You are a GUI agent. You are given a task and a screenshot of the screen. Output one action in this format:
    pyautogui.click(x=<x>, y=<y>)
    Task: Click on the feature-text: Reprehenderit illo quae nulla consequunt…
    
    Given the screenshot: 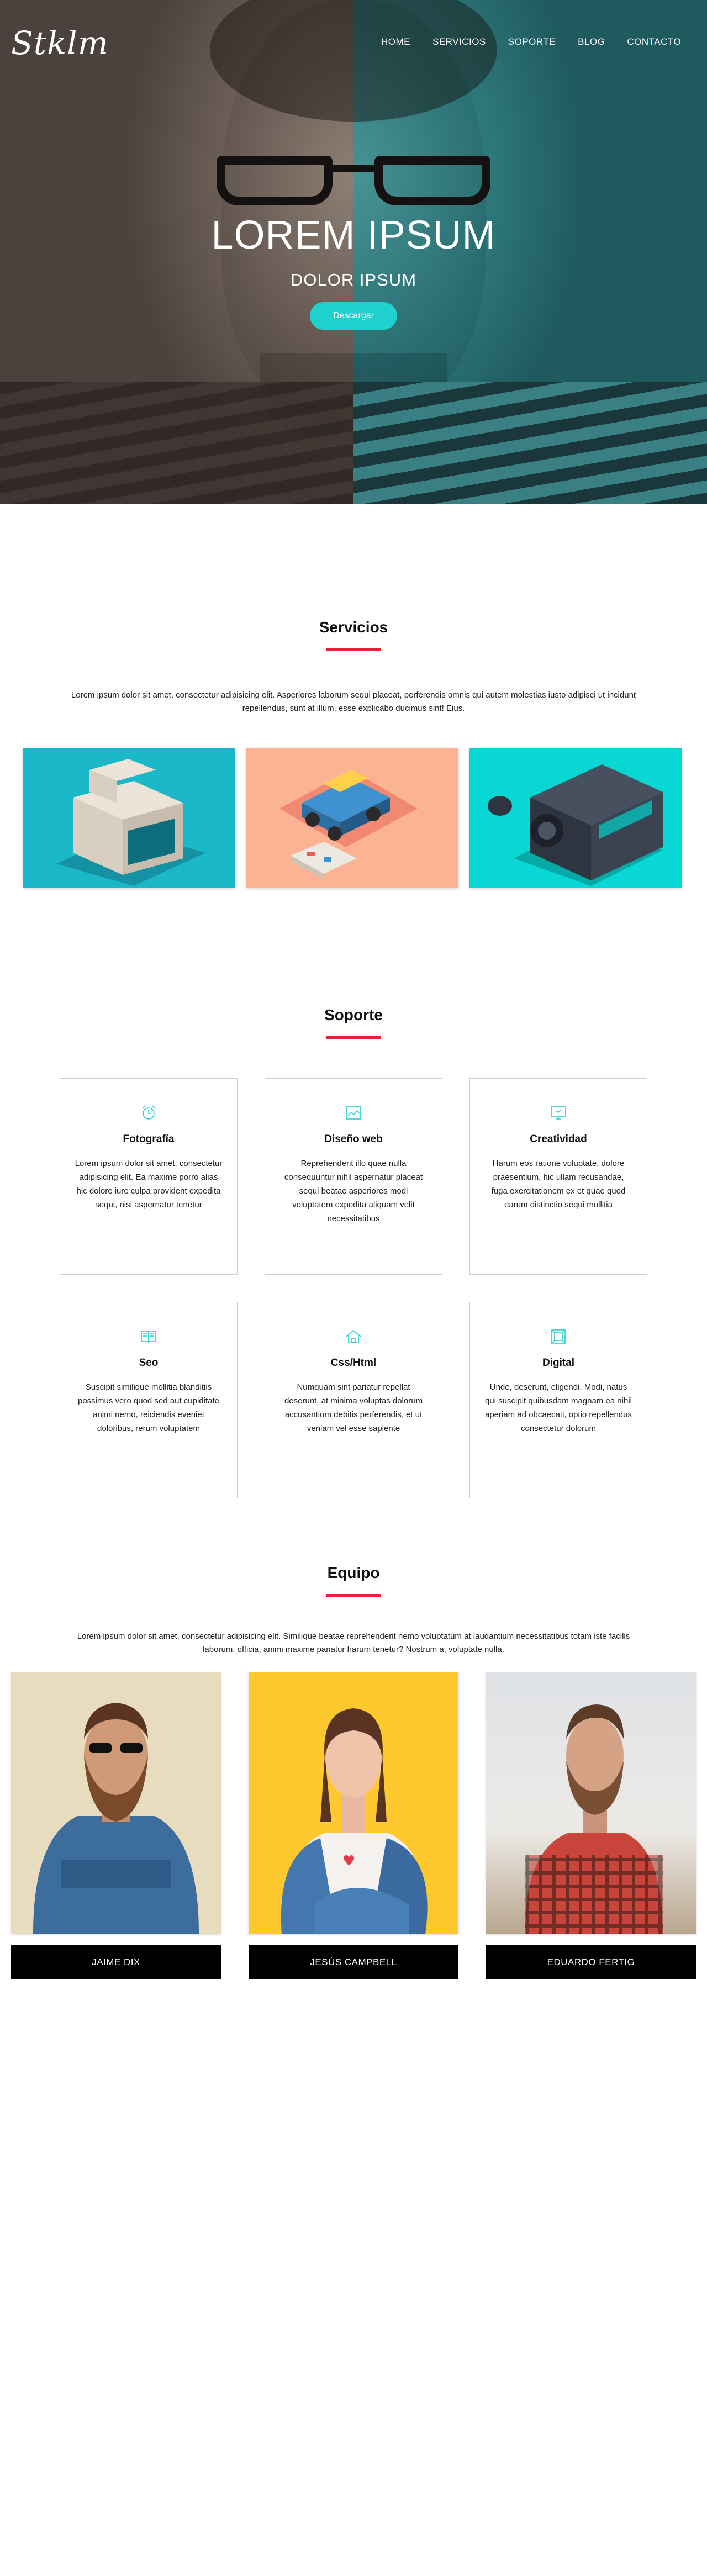 What is the action you would take?
    pyautogui.click(x=353, y=1191)
    